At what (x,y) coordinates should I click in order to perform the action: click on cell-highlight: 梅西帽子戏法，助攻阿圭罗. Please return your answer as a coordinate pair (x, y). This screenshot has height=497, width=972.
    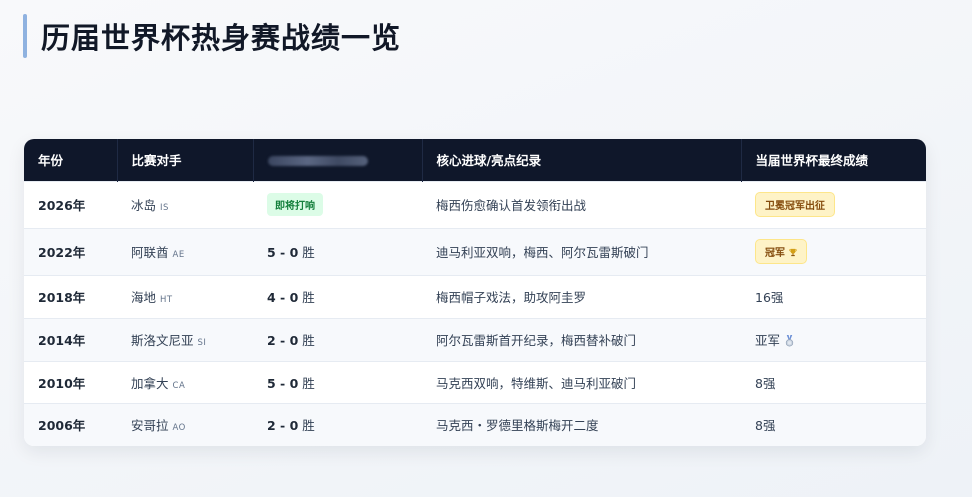
    Looking at the image, I should click on (511, 297).